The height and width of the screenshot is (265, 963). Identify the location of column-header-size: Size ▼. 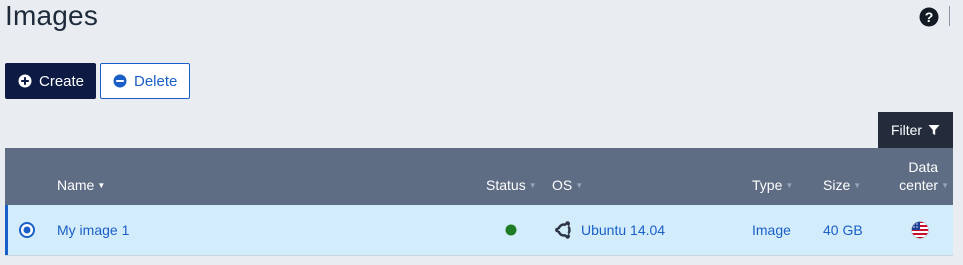
(842, 185).